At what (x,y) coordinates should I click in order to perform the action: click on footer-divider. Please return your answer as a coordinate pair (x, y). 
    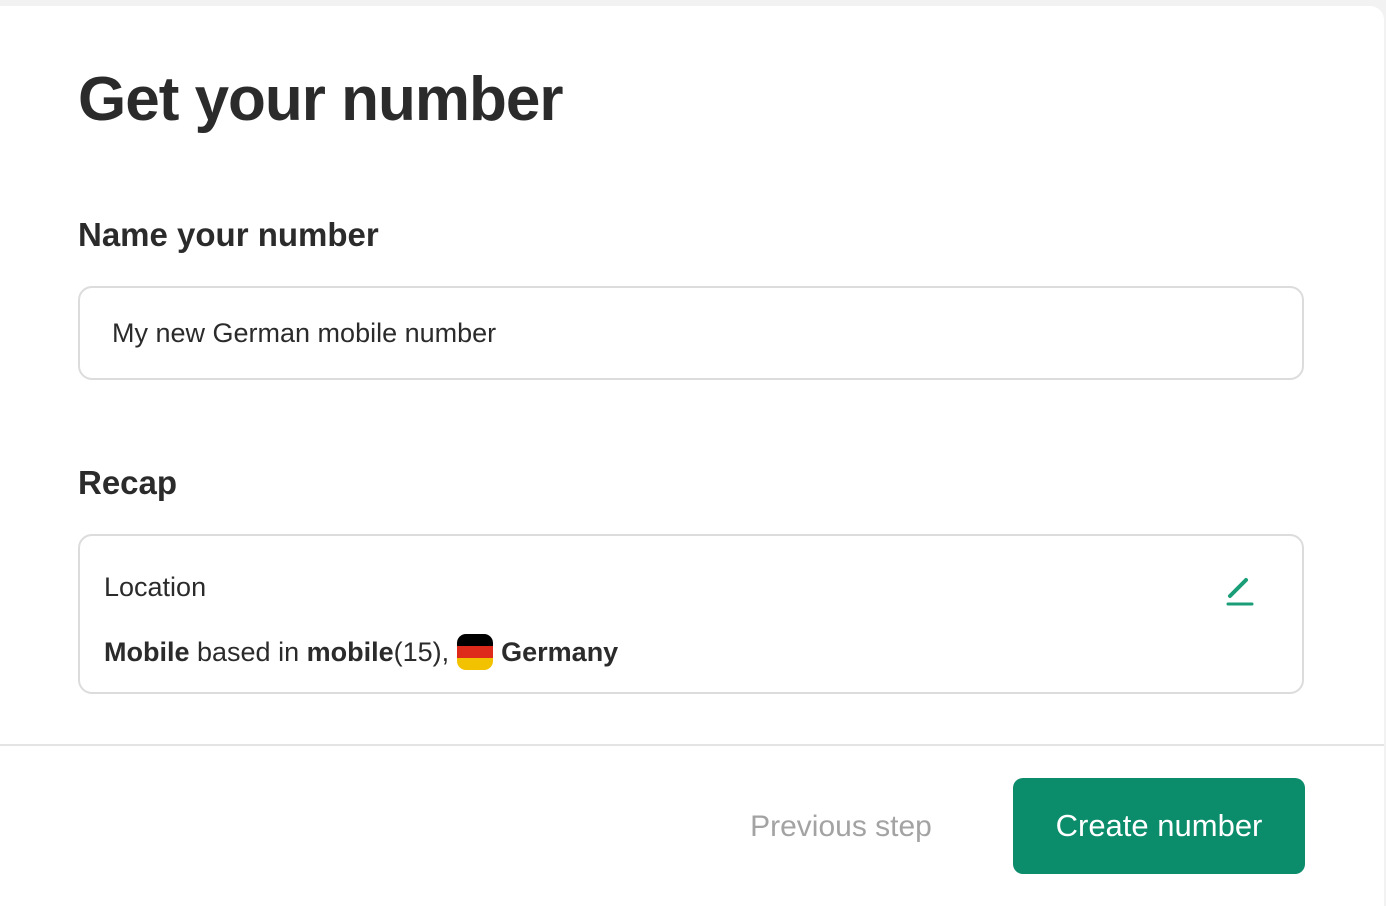
    Looking at the image, I should click on (692, 745).